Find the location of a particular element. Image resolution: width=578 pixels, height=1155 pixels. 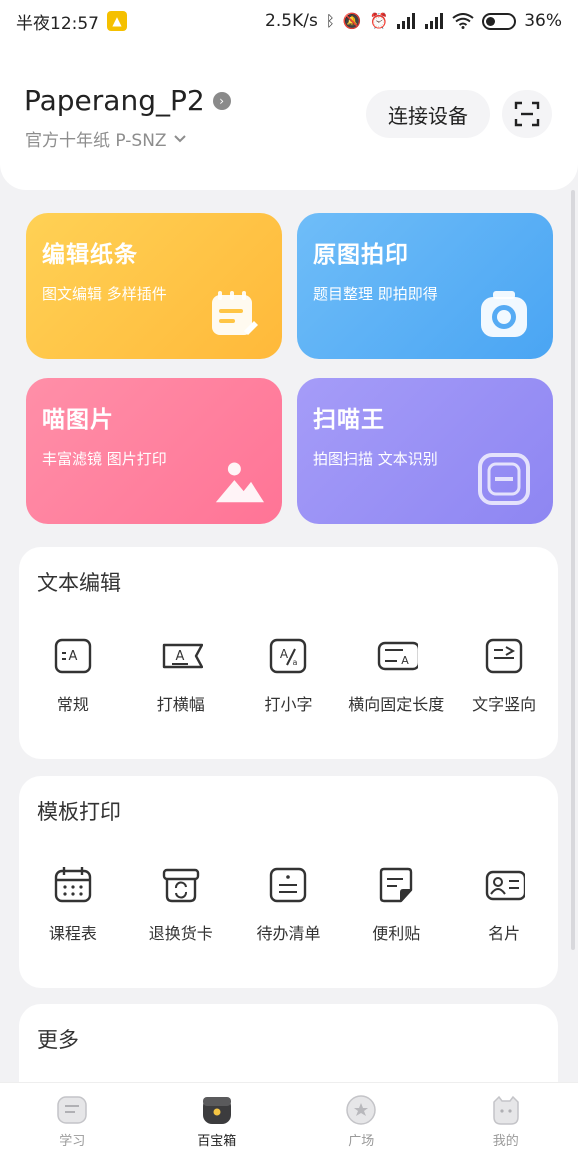

connect-device-button: 连接设备 is located at coordinates (428, 114).